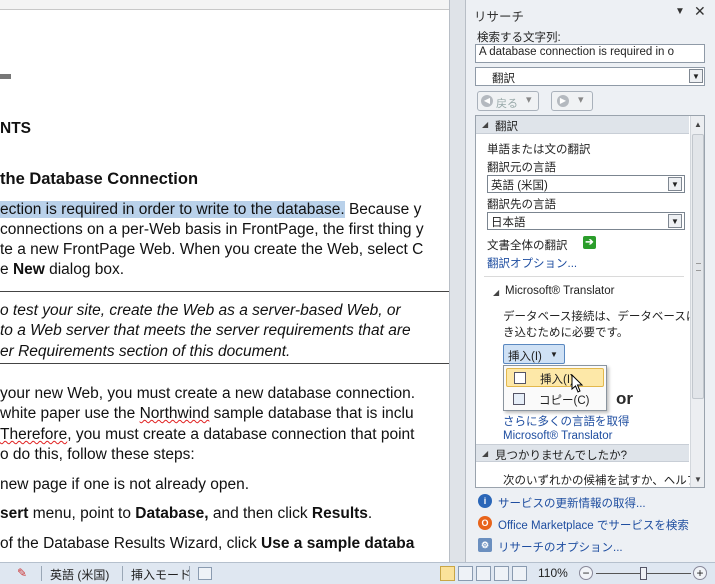  I want to click on web-layout-view-icon, so click(483, 573).